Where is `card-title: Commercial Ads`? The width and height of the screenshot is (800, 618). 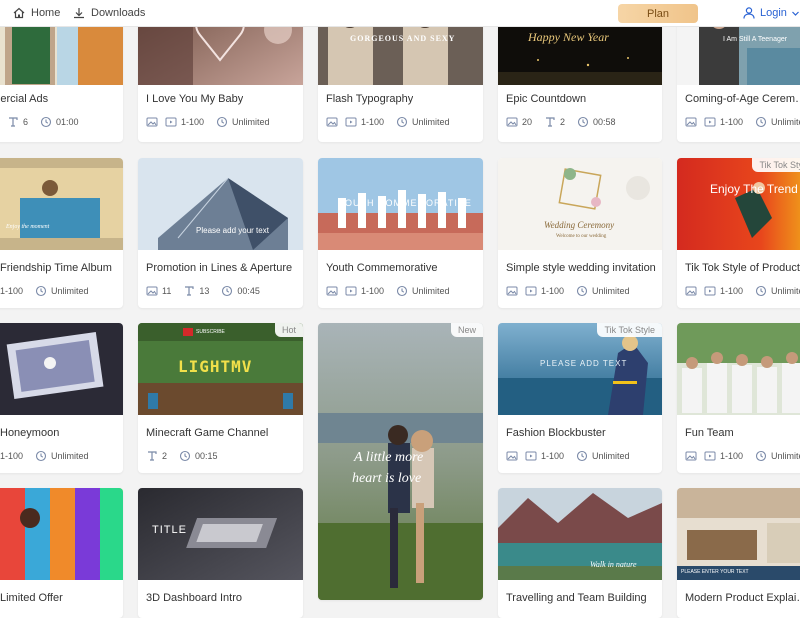 card-title: Commercial Ads is located at coordinates (24, 99).